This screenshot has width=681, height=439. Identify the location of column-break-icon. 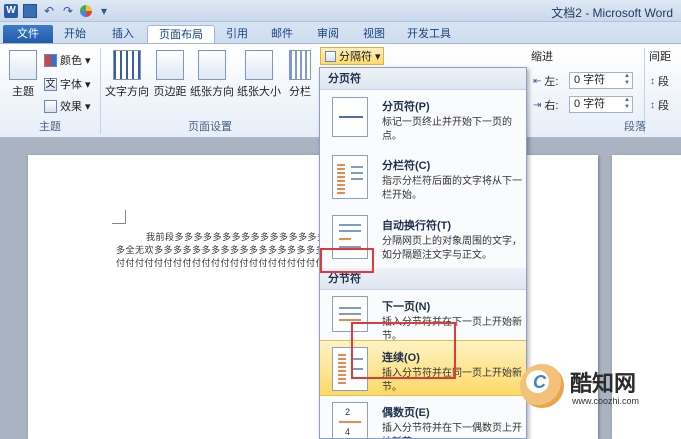
(350, 177).